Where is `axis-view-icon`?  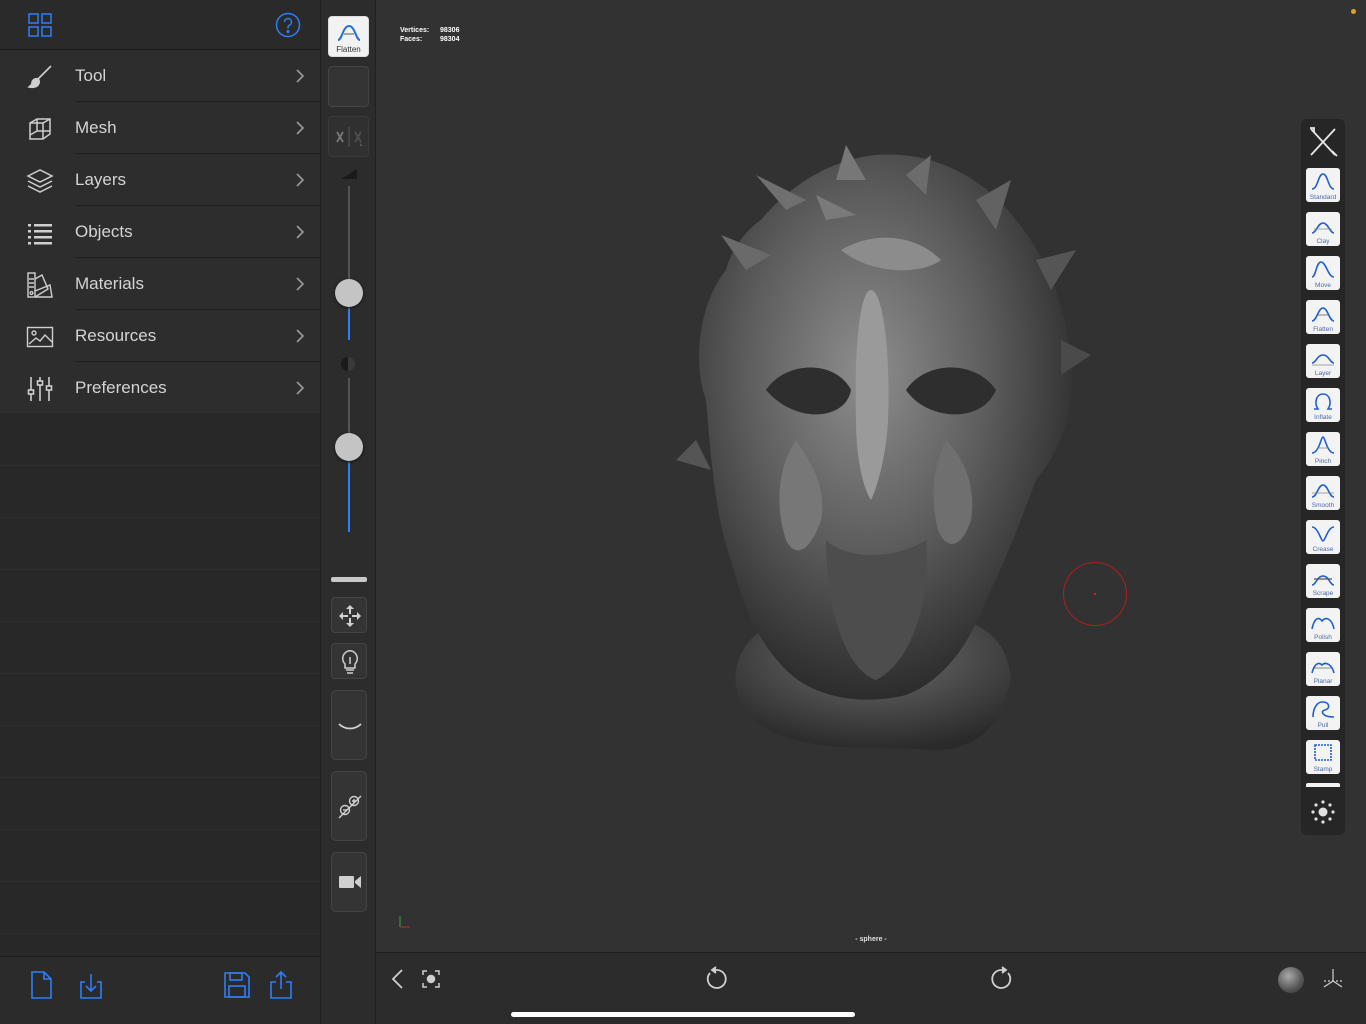
axis-view-icon is located at coordinates (1333, 979).